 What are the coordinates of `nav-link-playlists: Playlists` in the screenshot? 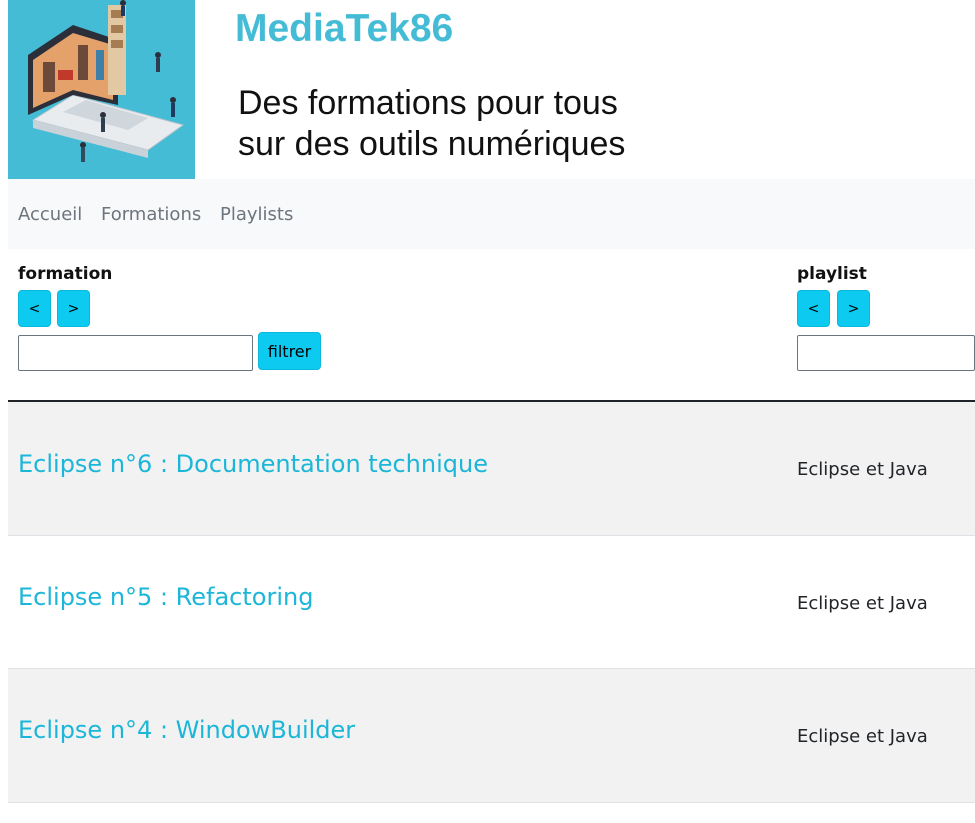 It's located at (256, 214).